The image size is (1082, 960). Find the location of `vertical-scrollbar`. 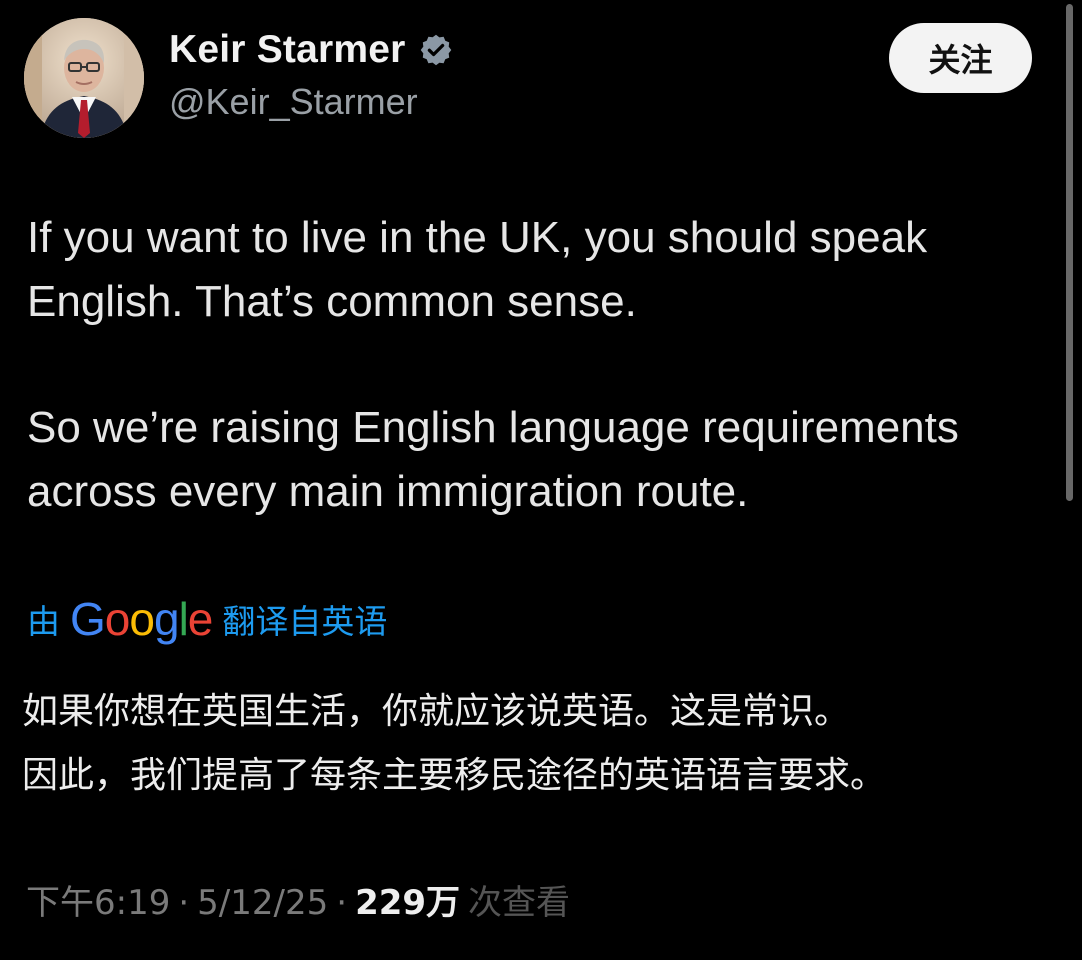

vertical-scrollbar is located at coordinates (1069, 252).